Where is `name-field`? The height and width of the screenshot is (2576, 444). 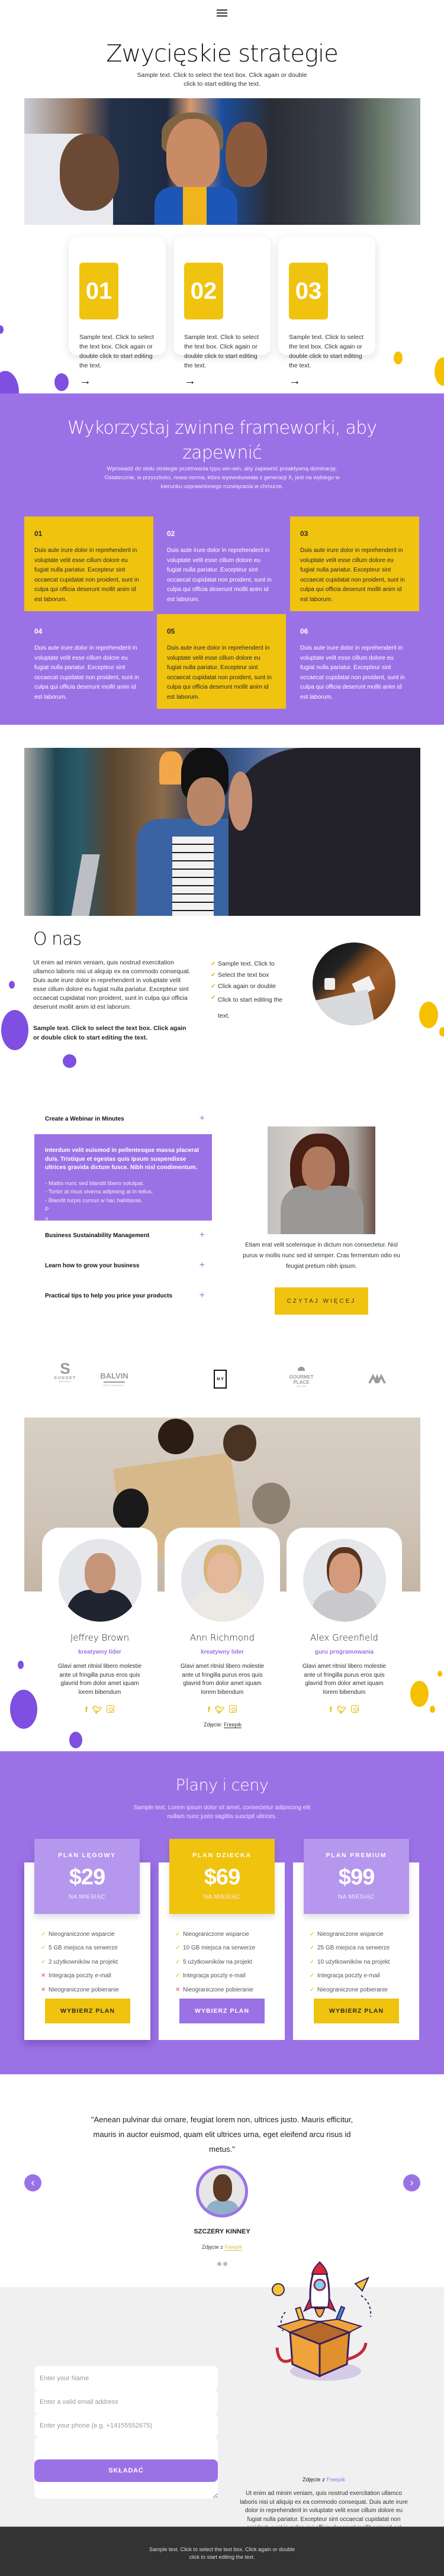
name-field is located at coordinates (126, 2378).